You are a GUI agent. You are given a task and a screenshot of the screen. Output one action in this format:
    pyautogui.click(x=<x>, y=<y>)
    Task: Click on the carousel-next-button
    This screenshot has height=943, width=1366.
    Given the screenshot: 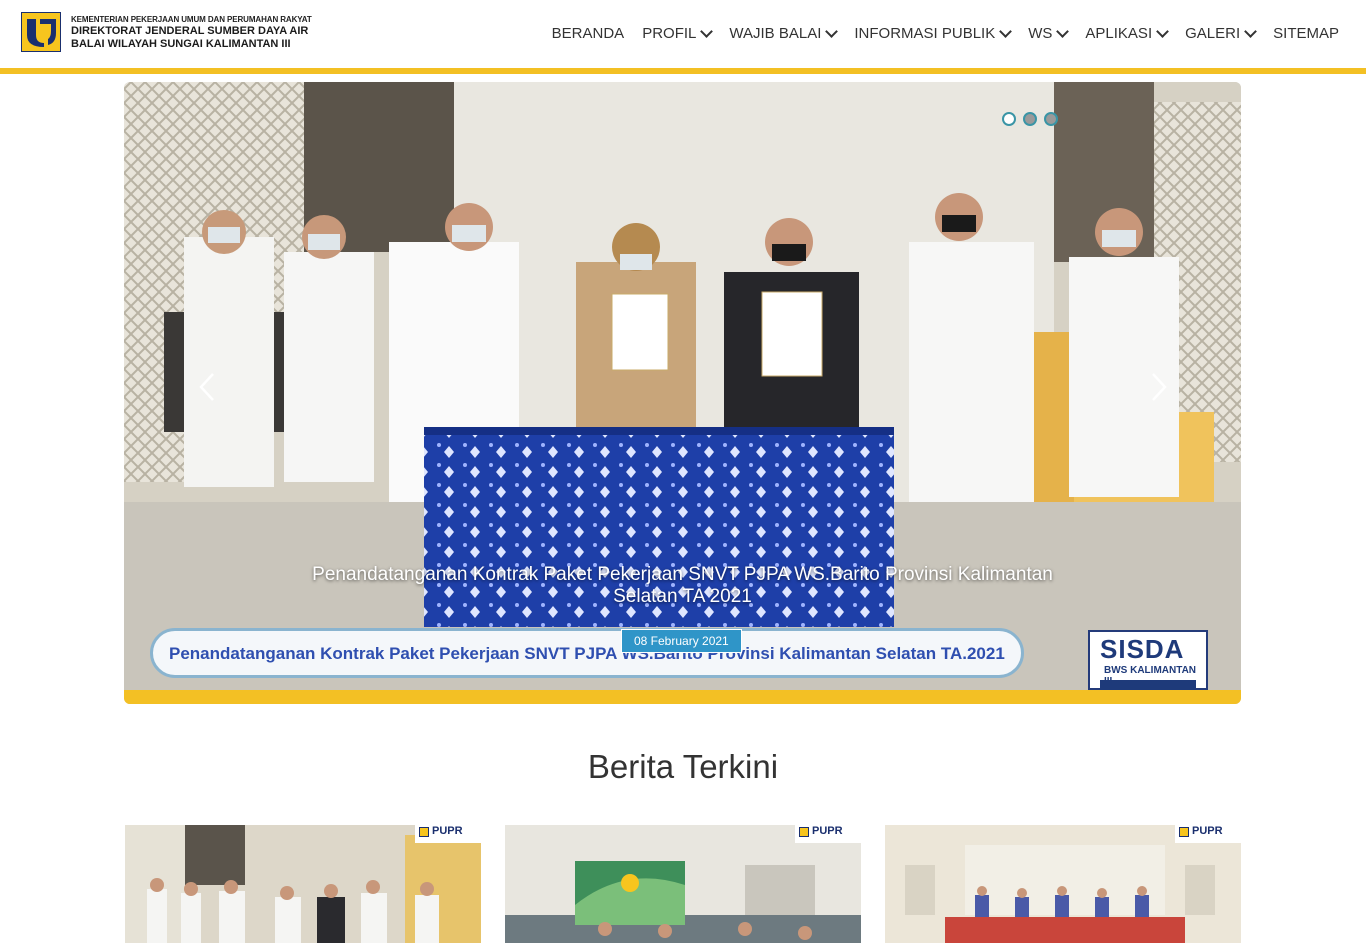 What is the action you would take?
    pyautogui.click(x=1158, y=387)
    